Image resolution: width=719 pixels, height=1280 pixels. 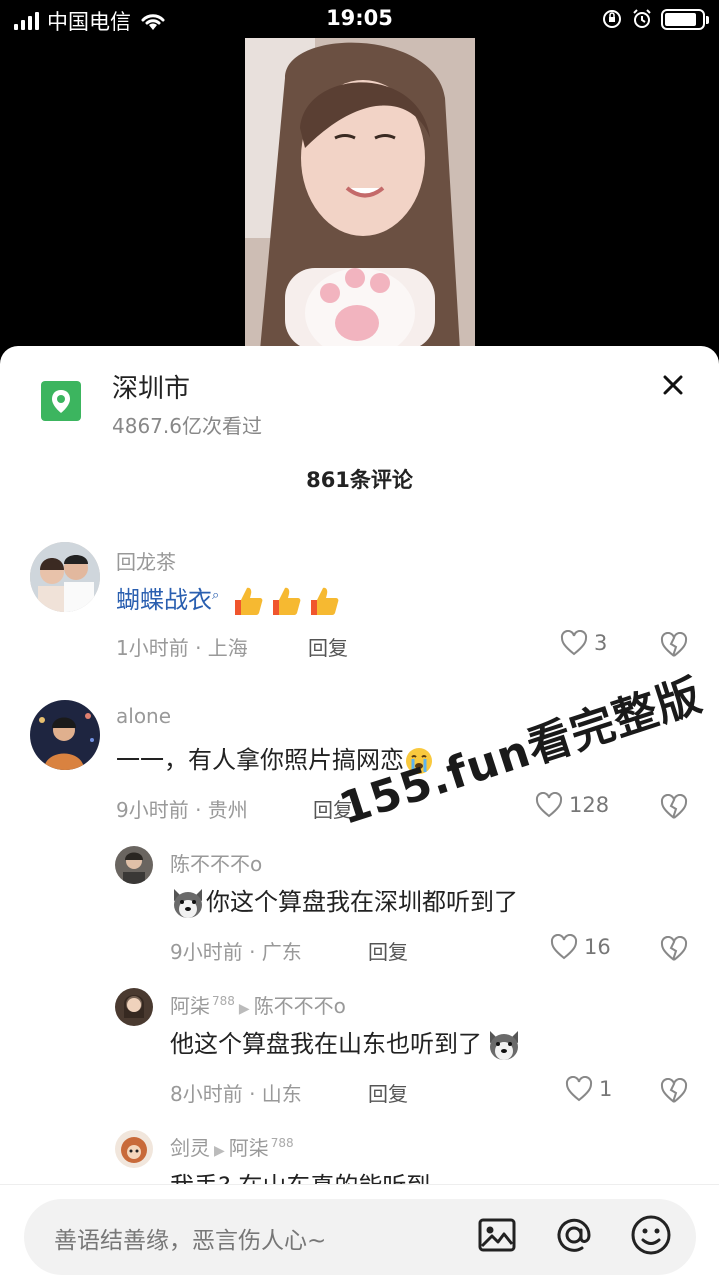 I want to click on location-pin-icon, so click(x=61, y=401).